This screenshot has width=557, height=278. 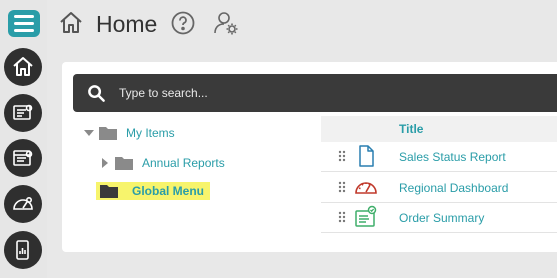 I want to click on dashboard-gauge-icon, so click(x=23, y=203).